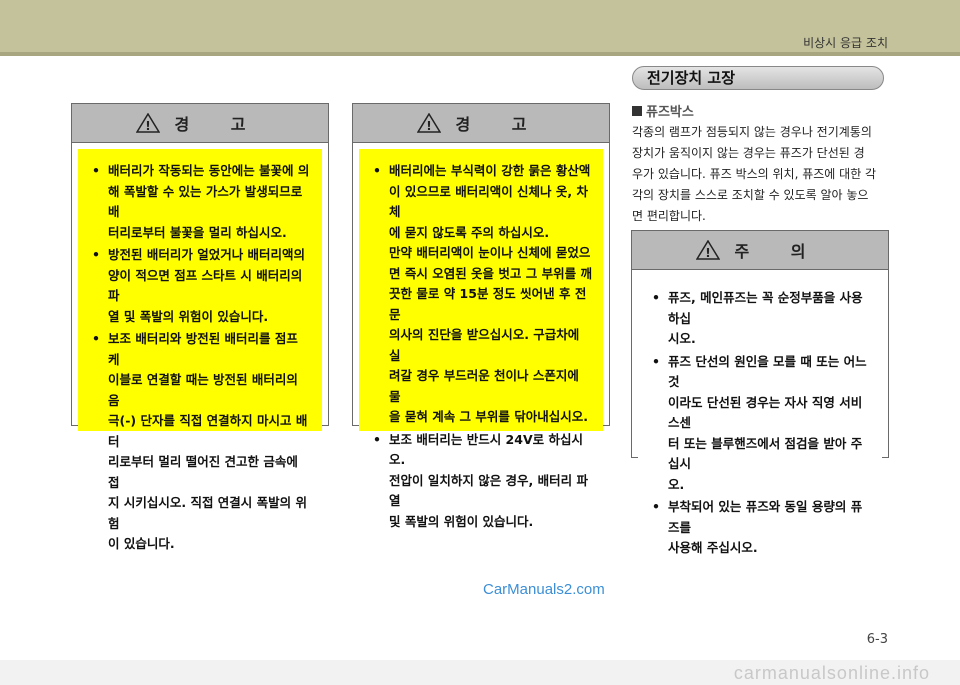 This screenshot has width=960, height=685. Describe the element at coordinates (670, 112) in the screenshot. I see `subsection-title: 퓨즈박스` at that location.